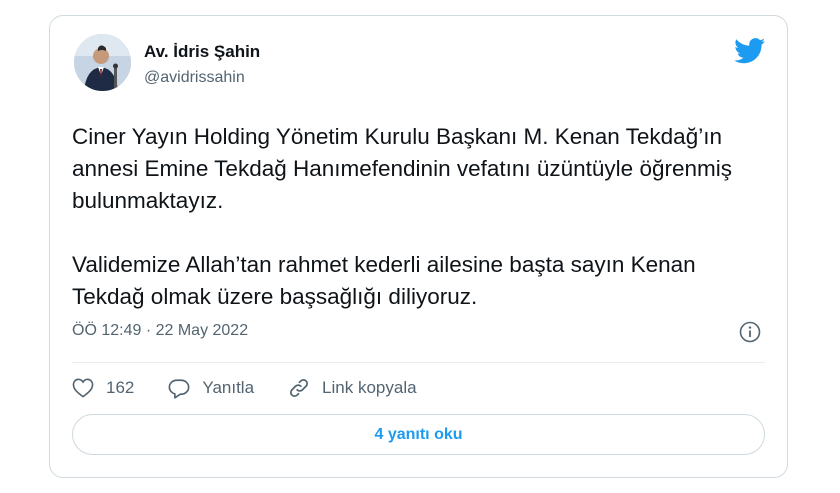  I want to click on avatar, so click(102, 62).